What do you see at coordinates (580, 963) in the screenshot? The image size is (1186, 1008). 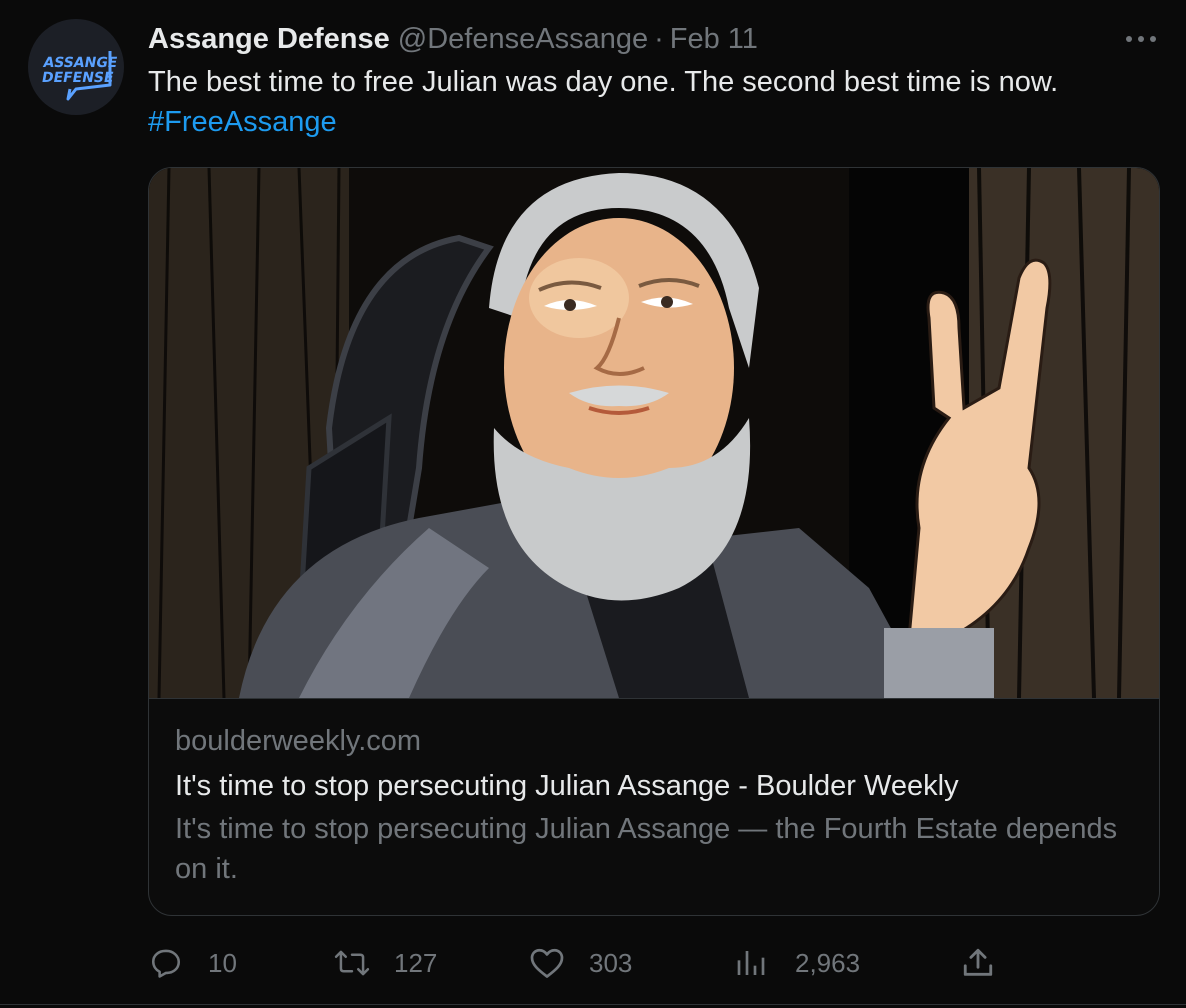 I see `like-button: 303` at bounding box center [580, 963].